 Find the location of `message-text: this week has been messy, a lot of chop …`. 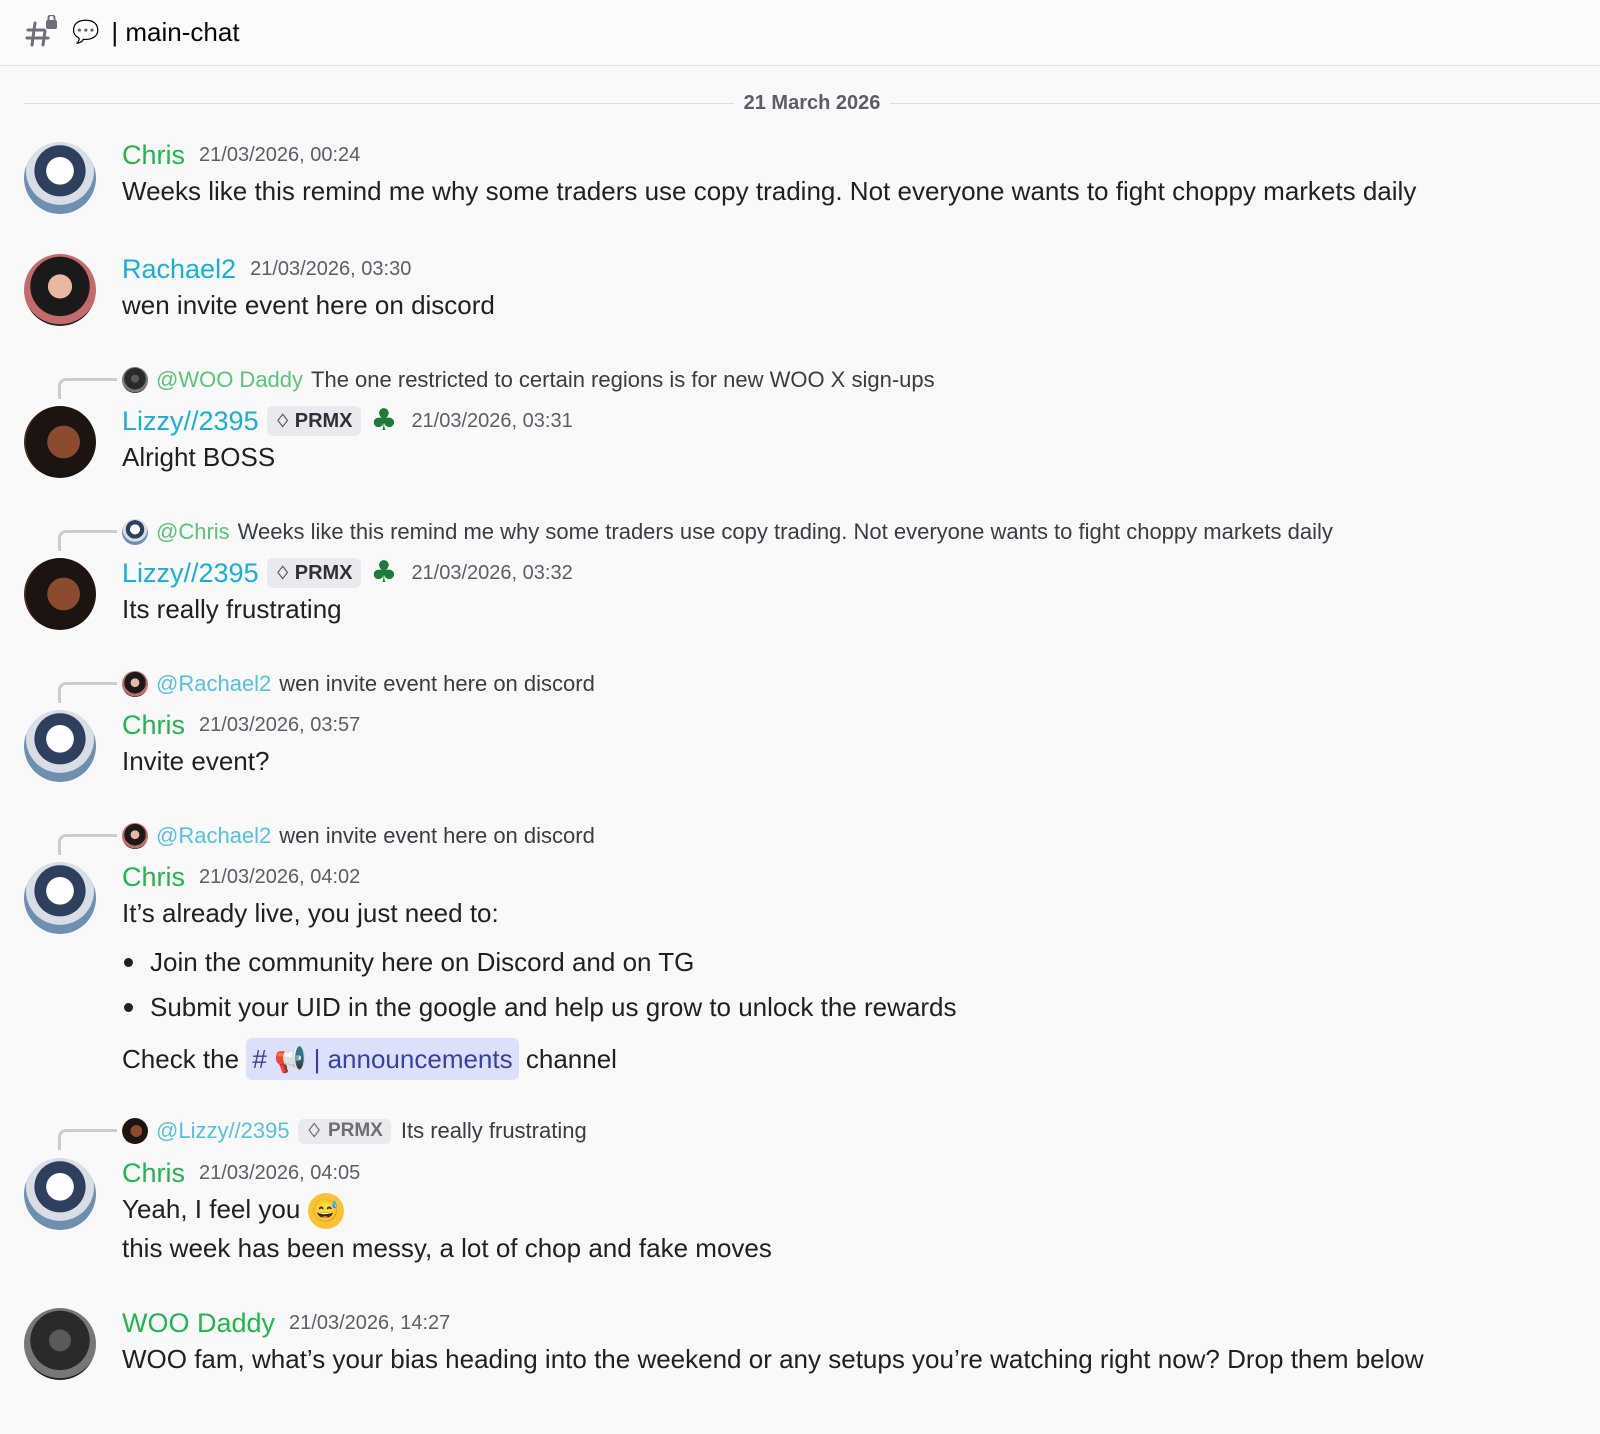

message-text: this week has been messy, a lot of chop … is located at coordinates (447, 1248).